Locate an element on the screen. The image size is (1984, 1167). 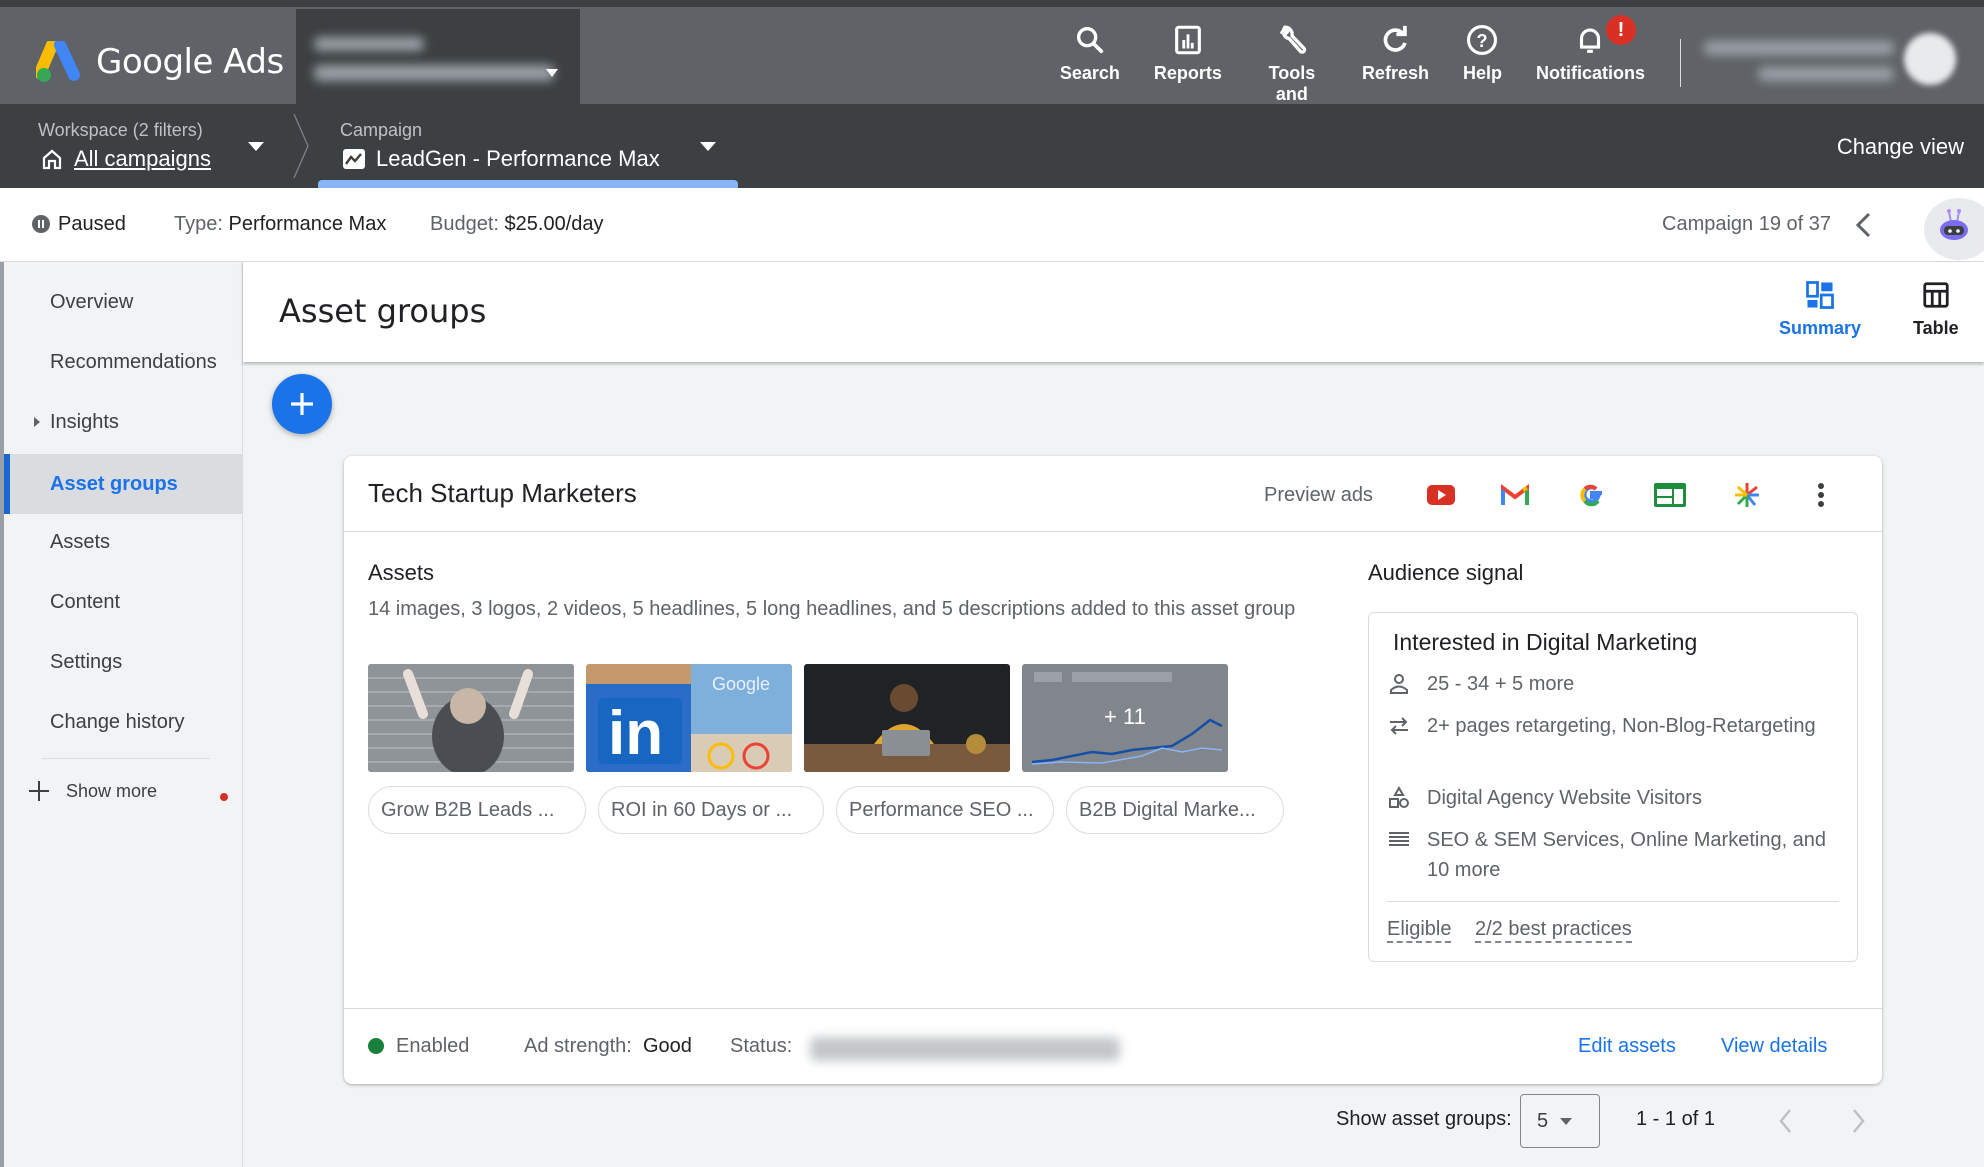
asset-group-name: Tech Startup Marketers is located at coordinates (502, 493).